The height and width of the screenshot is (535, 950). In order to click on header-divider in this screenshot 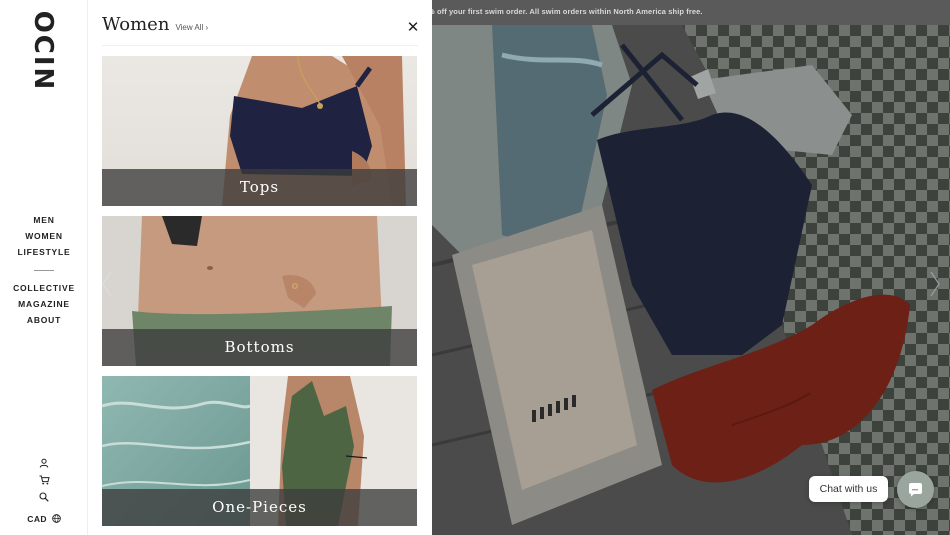, I will do `click(260, 45)`.